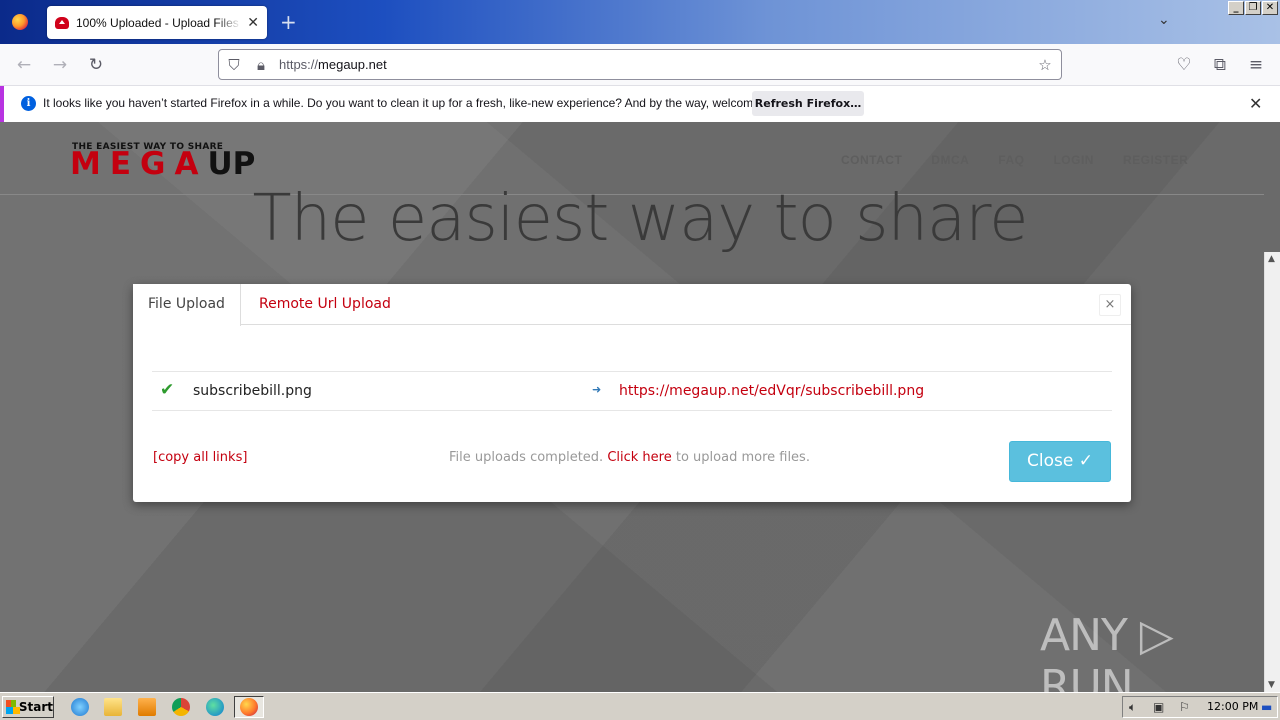  I want to click on firefox-logo-icon, so click(20, 22).